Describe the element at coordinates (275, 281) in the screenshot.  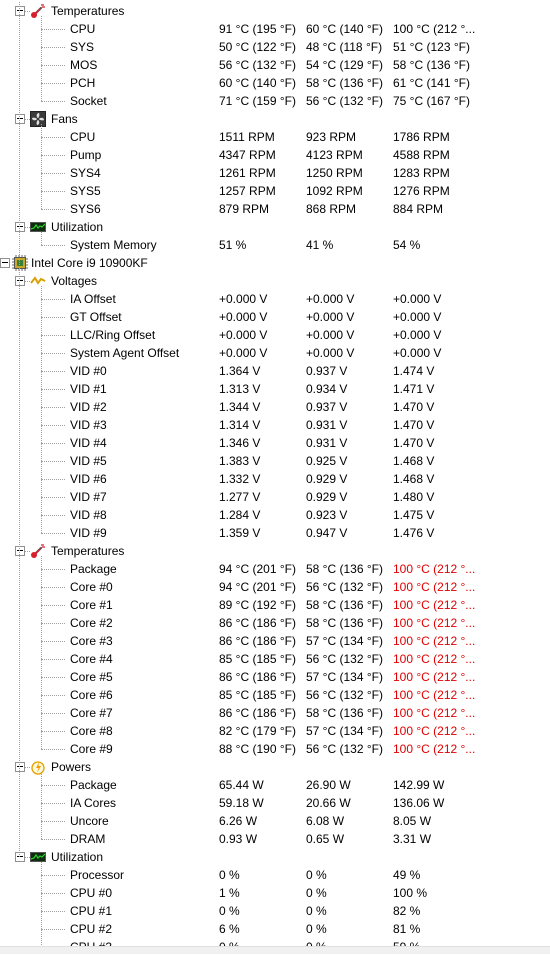
I see `tree-group-row: Voltages` at that location.